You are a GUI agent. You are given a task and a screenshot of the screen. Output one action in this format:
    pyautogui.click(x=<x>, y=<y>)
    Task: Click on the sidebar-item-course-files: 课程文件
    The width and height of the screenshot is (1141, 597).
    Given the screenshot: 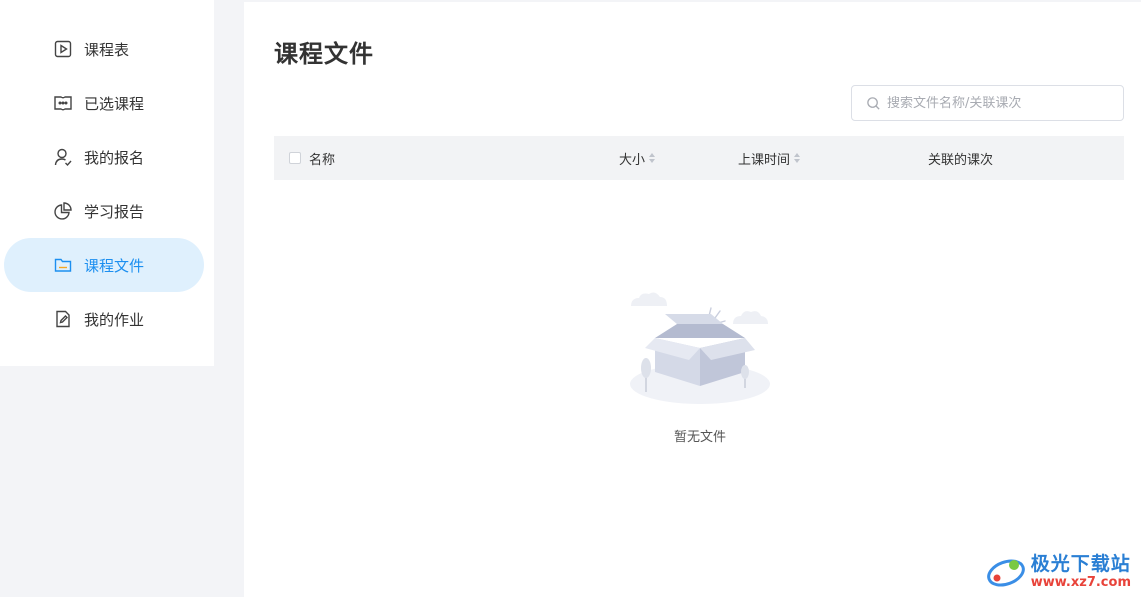 What is the action you would take?
    pyautogui.click(x=104, y=265)
    